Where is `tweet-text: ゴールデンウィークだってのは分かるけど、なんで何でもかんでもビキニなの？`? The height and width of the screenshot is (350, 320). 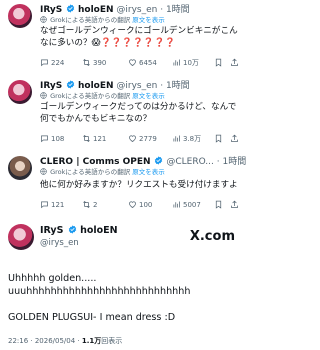 tweet-text: ゴールデンウィークだってのは分かるけど、なんで何でもかんでもビキニなの？ is located at coordinates (138, 113).